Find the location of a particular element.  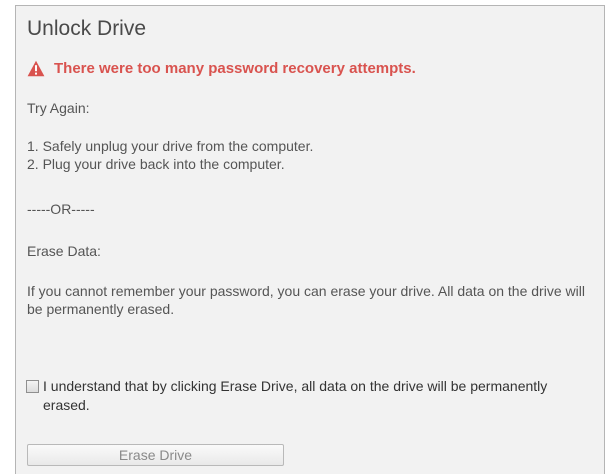

erase-drive-button: Erase Drive is located at coordinates (155, 455).